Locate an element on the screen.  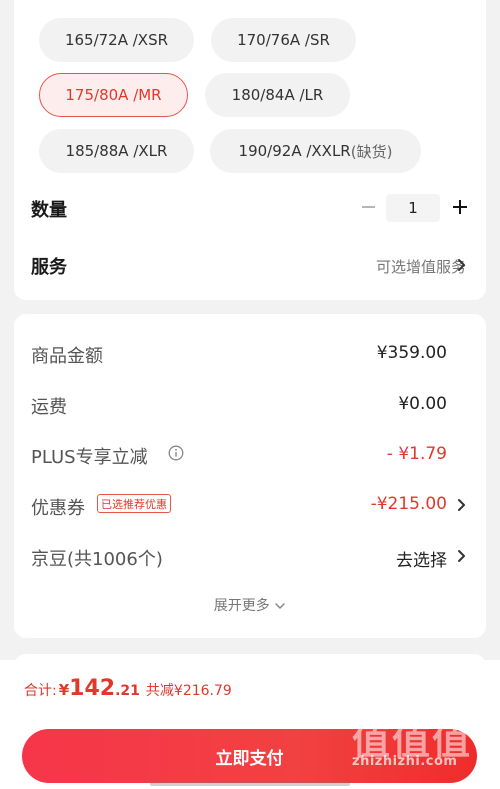
size-option-190-92a-xxlr: 190/92A /XXLR (缺货) is located at coordinates (315, 151).